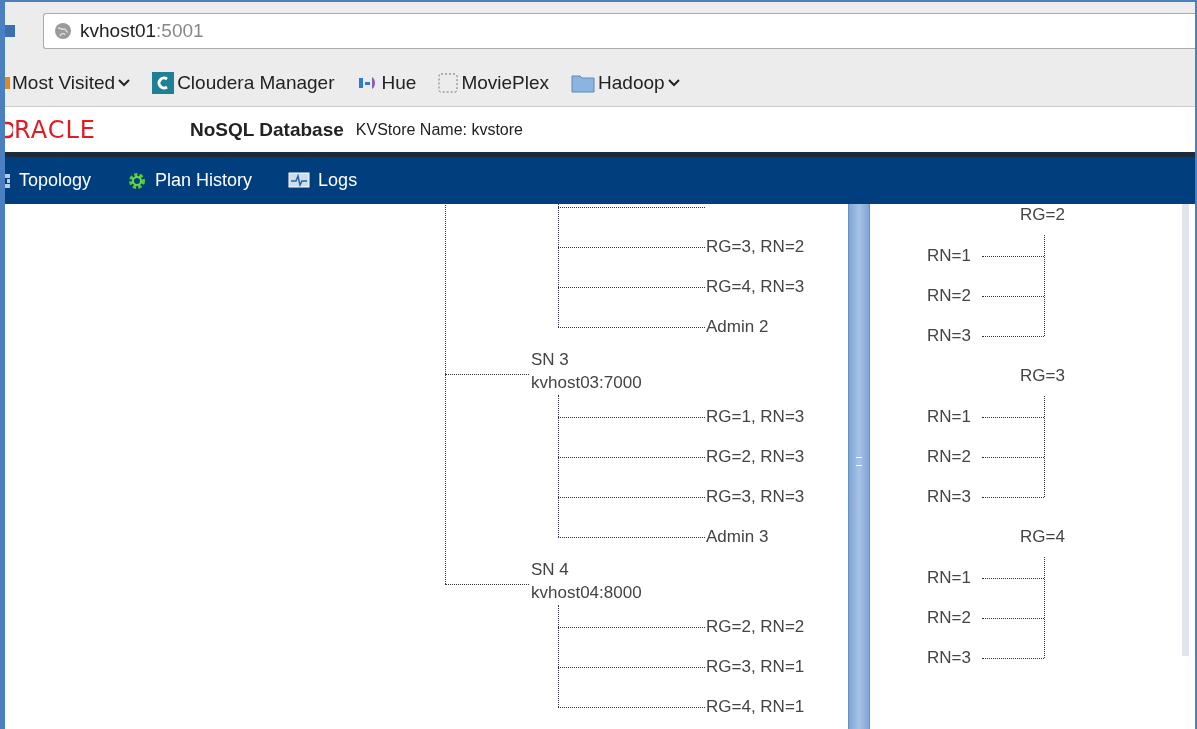  Describe the element at coordinates (55, 129) in the screenshot. I see `oracle-logo: RACLE` at that location.